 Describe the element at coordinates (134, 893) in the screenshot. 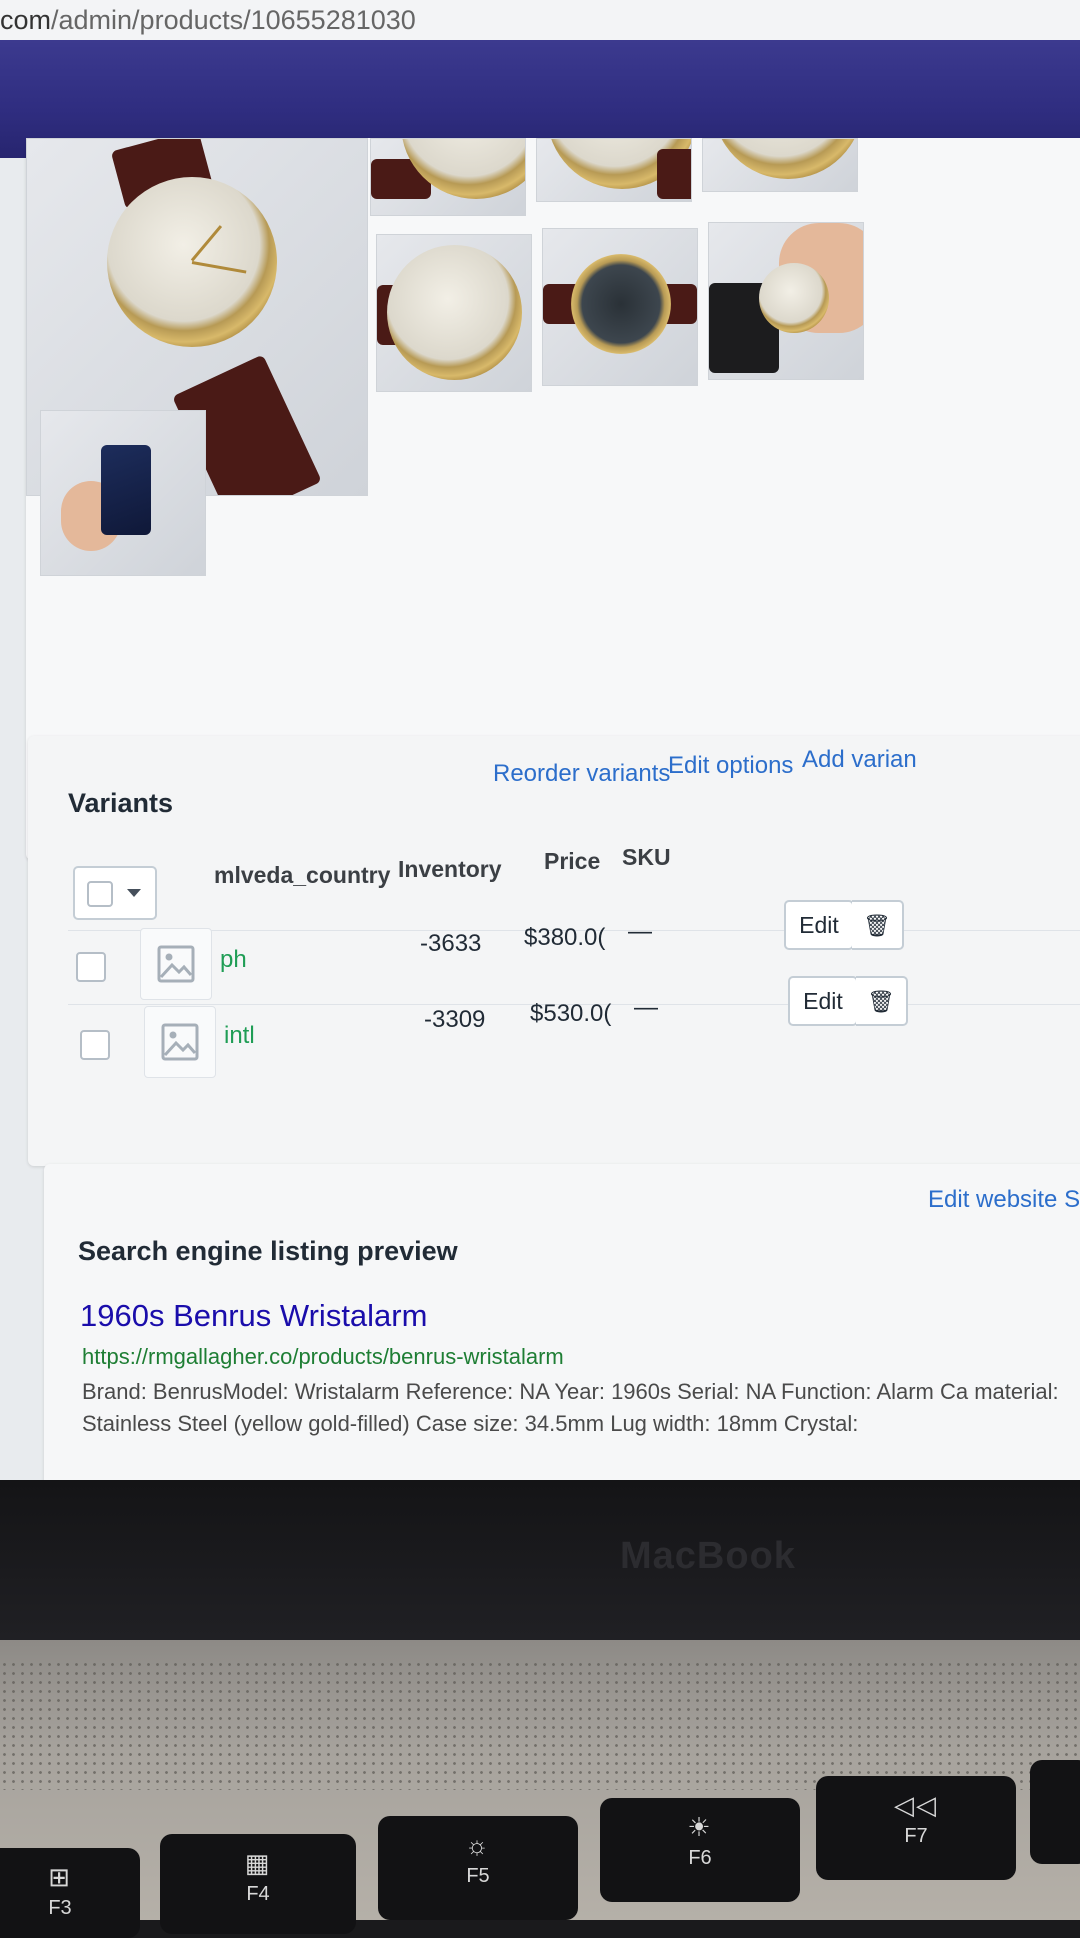

I see `chevron-down-icon` at that location.